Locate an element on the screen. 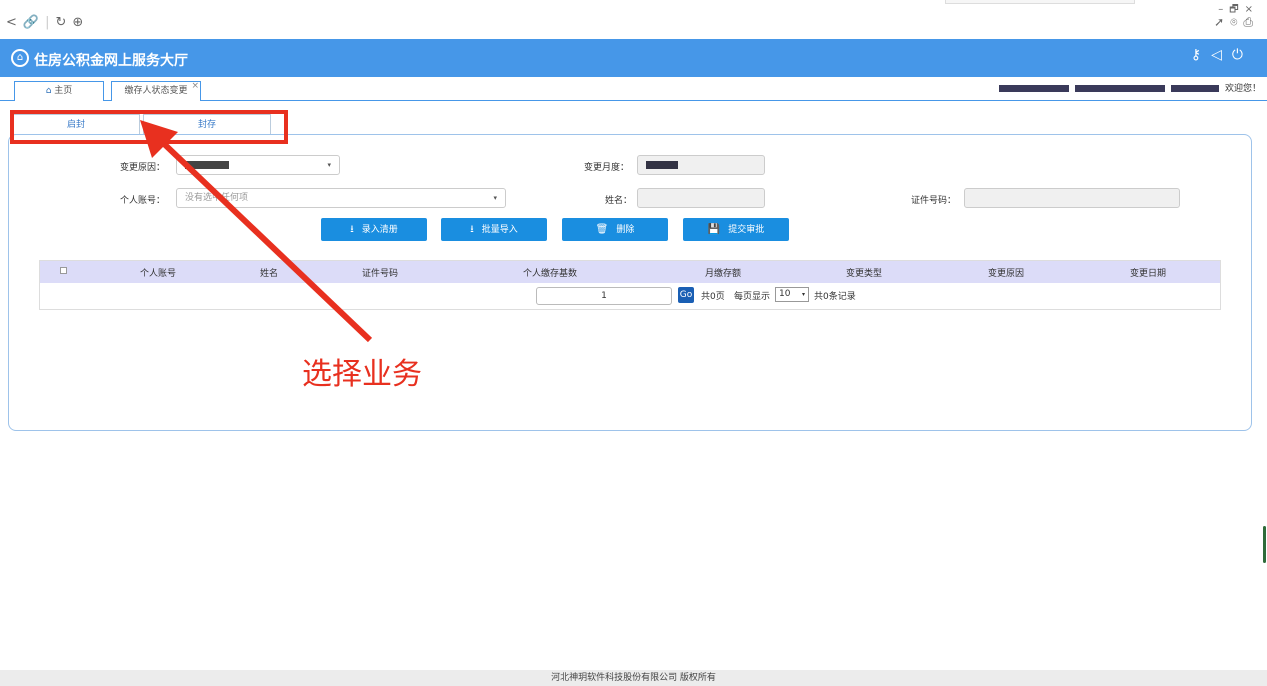  change-type-label: 变更原因： is located at coordinates (143, 168).